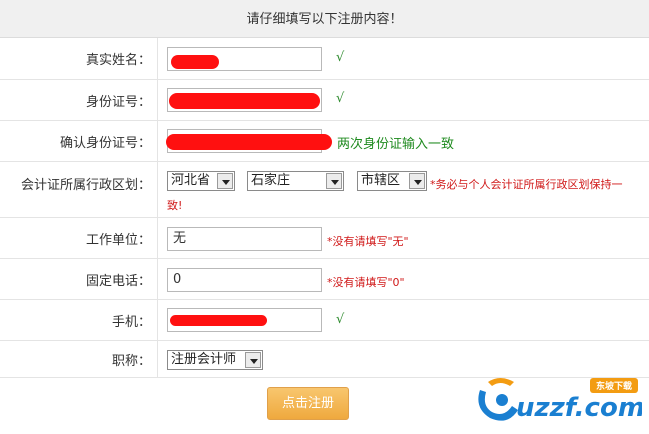 The image size is (649, 434). Describe the element at coordinates (79, 189) in the screenshot. I see `region-label: 会计证所属行政区划：` at that location.